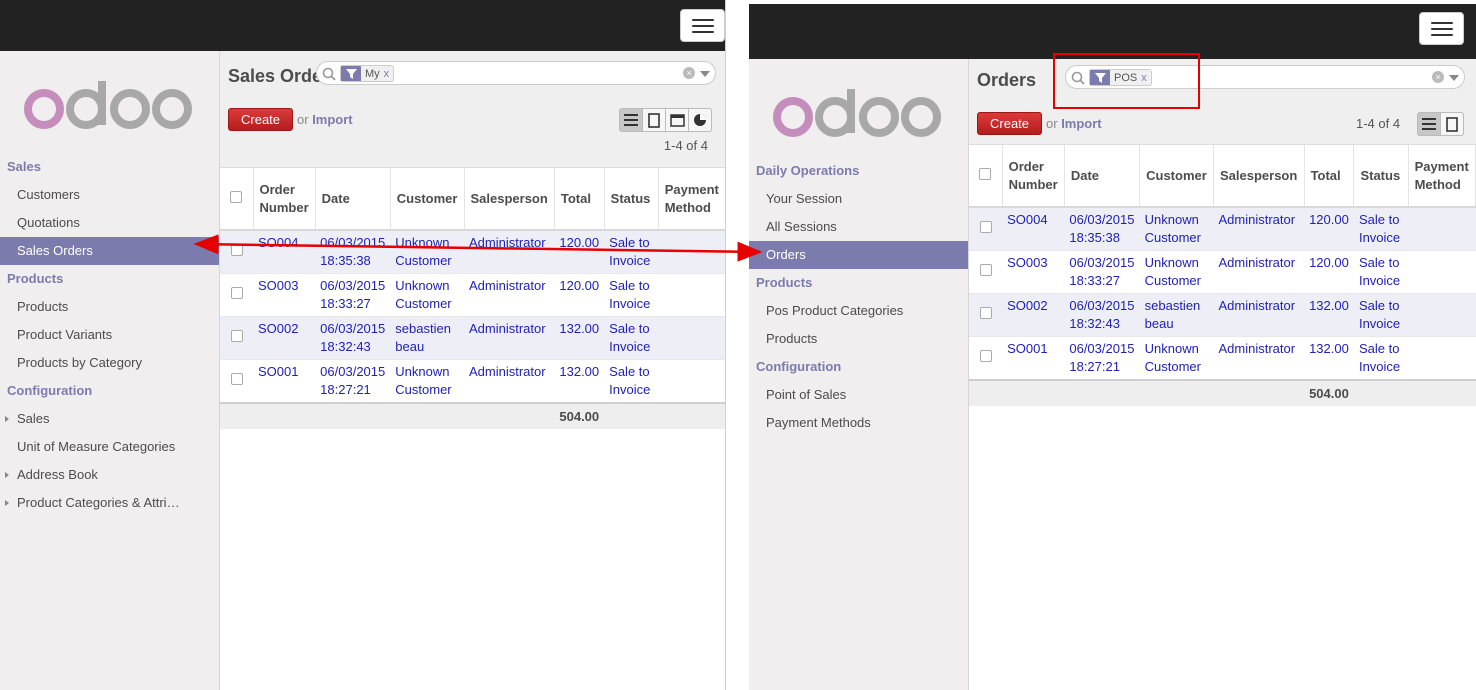 This screenshot has height=690, width=1476. What do you see at coordinates (109, 447) in the screenshot?
I see `sidebar-item: Unit of Measure Categories` at bounding box center [109, 447].